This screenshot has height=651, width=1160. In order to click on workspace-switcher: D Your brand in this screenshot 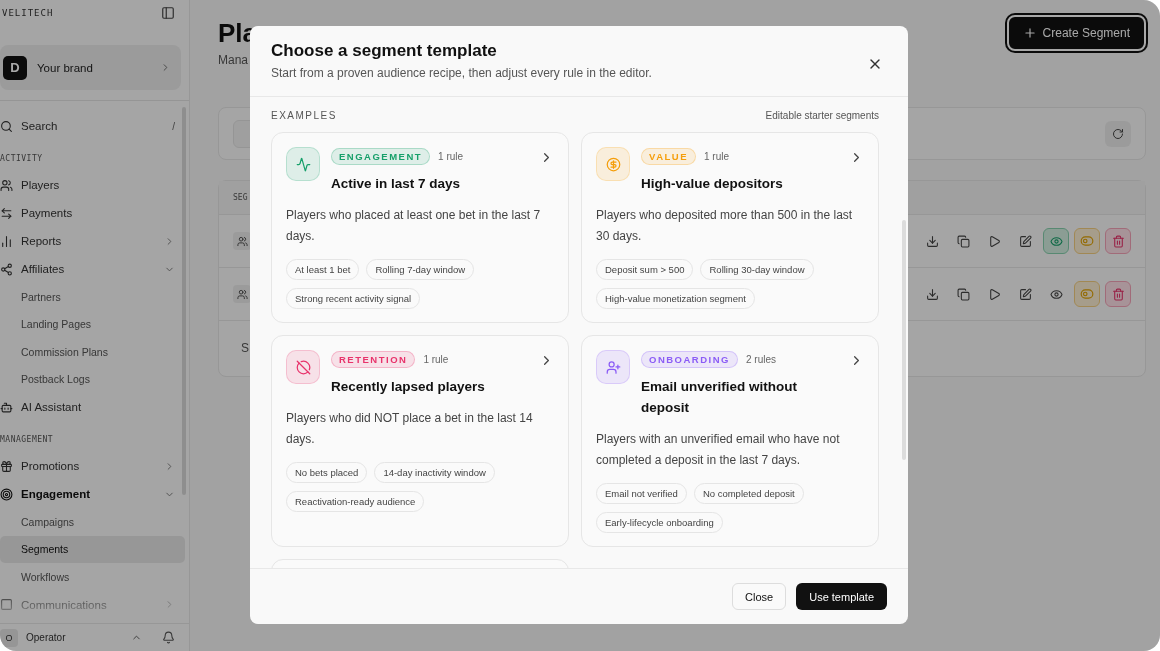, I will do `click(90, 67)`.